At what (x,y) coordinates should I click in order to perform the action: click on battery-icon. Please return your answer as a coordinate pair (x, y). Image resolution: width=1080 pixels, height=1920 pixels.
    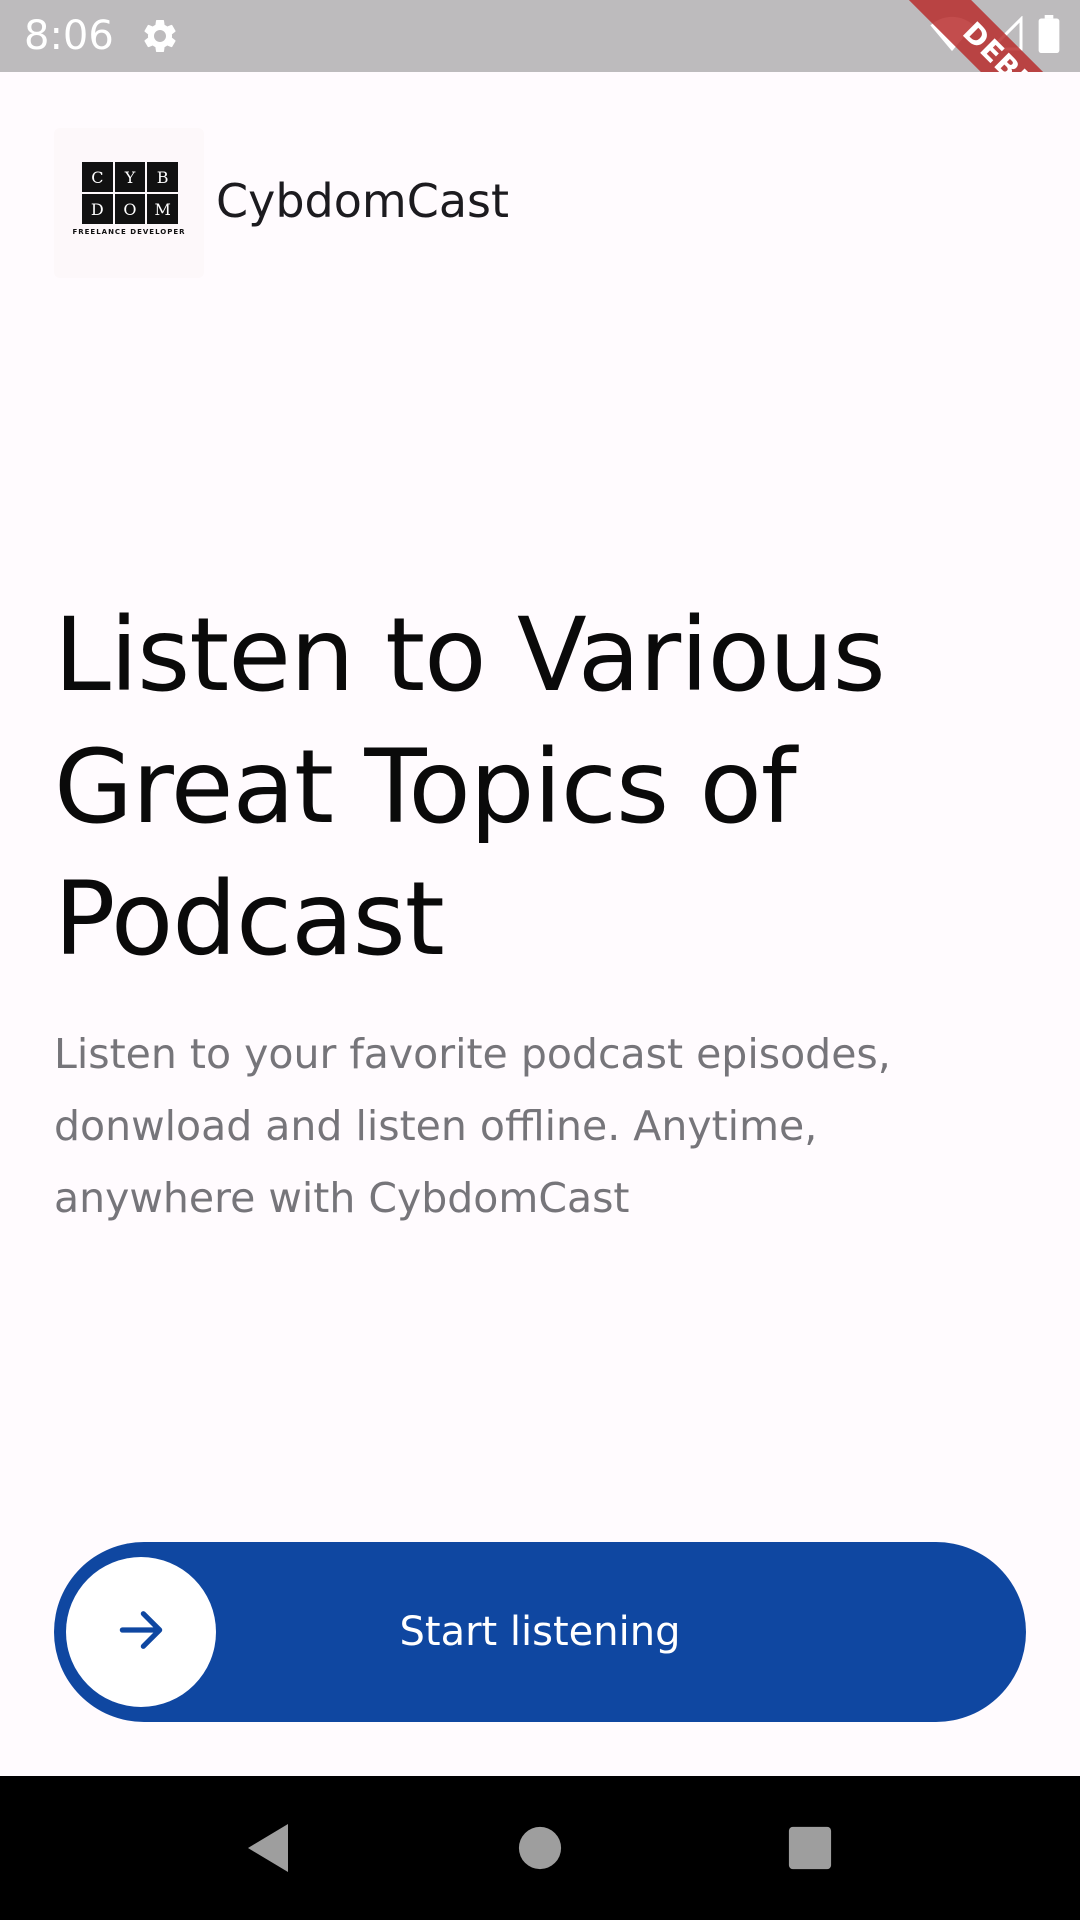
    Looking at the image, I should click on (1049, 36).